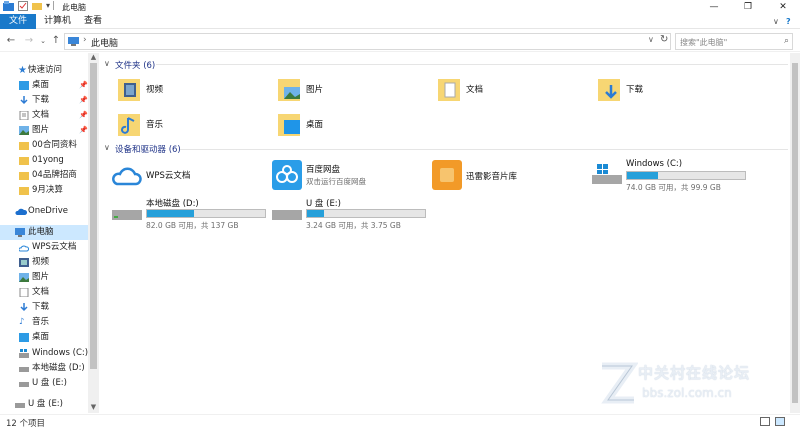  Describe the element at coordinates (400, 421) in the screenshot. I see `status-bar: 12 个项目` at that location.